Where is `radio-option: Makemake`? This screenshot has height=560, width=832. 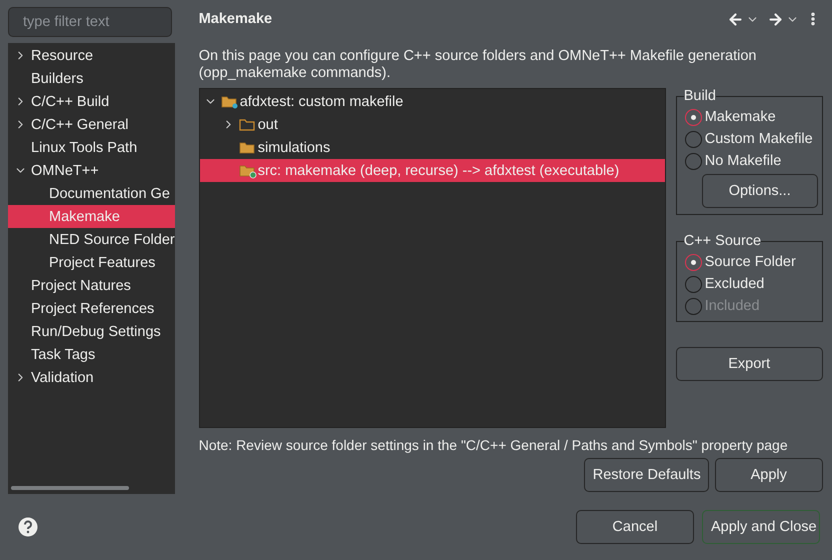 radio-option: Makemake is located at coordinates (753, 117).